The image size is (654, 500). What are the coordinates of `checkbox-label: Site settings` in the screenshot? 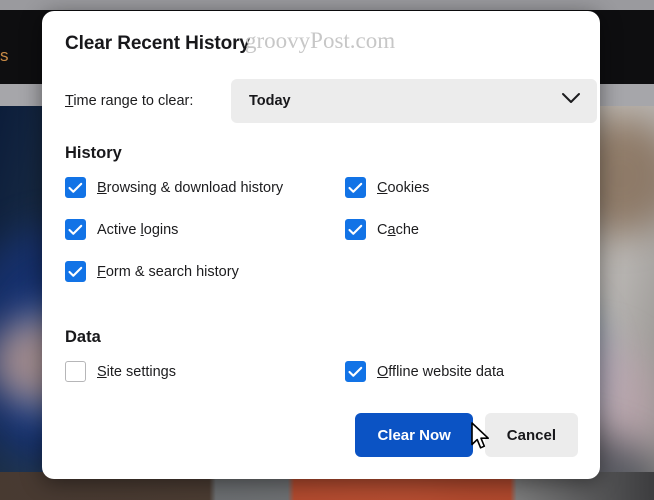 It's located at (136, 371).